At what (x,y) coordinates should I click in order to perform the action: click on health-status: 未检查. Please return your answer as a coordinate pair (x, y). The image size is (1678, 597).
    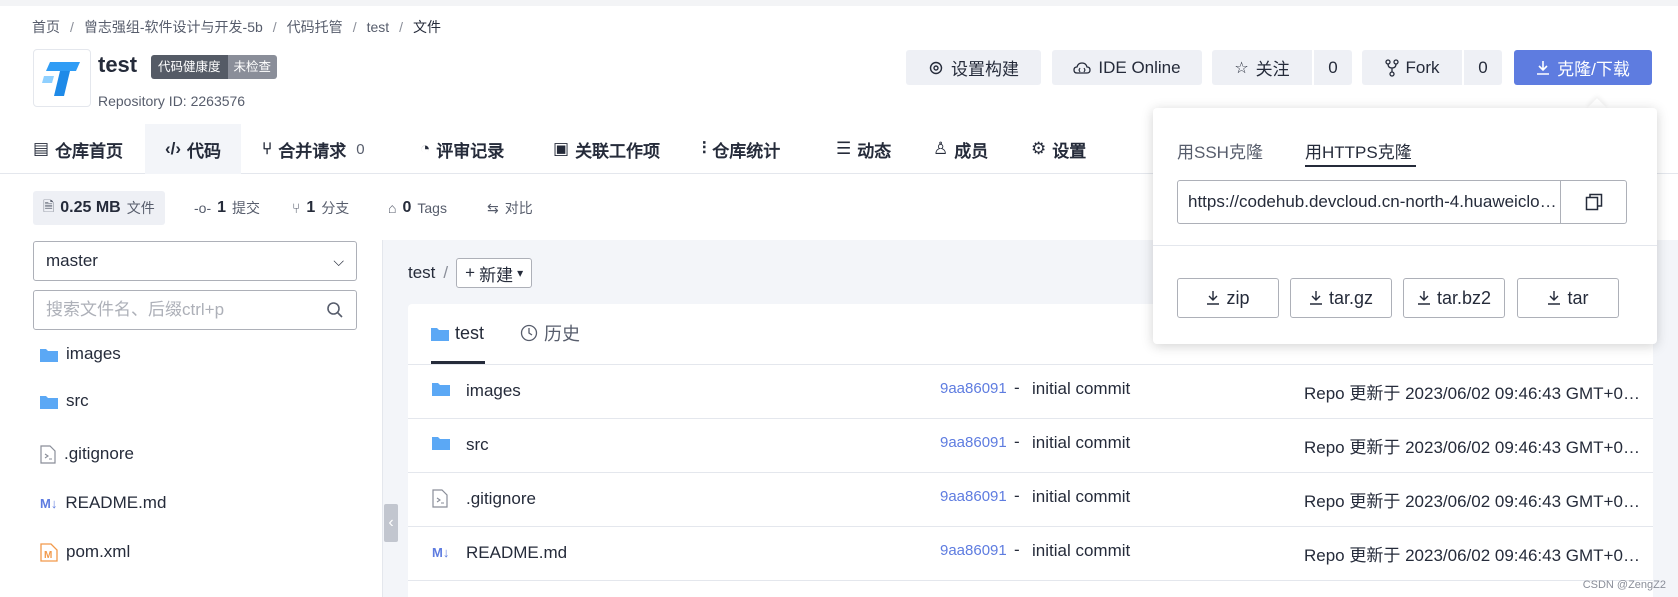
    Looking at the image, I should click on (252, 67).